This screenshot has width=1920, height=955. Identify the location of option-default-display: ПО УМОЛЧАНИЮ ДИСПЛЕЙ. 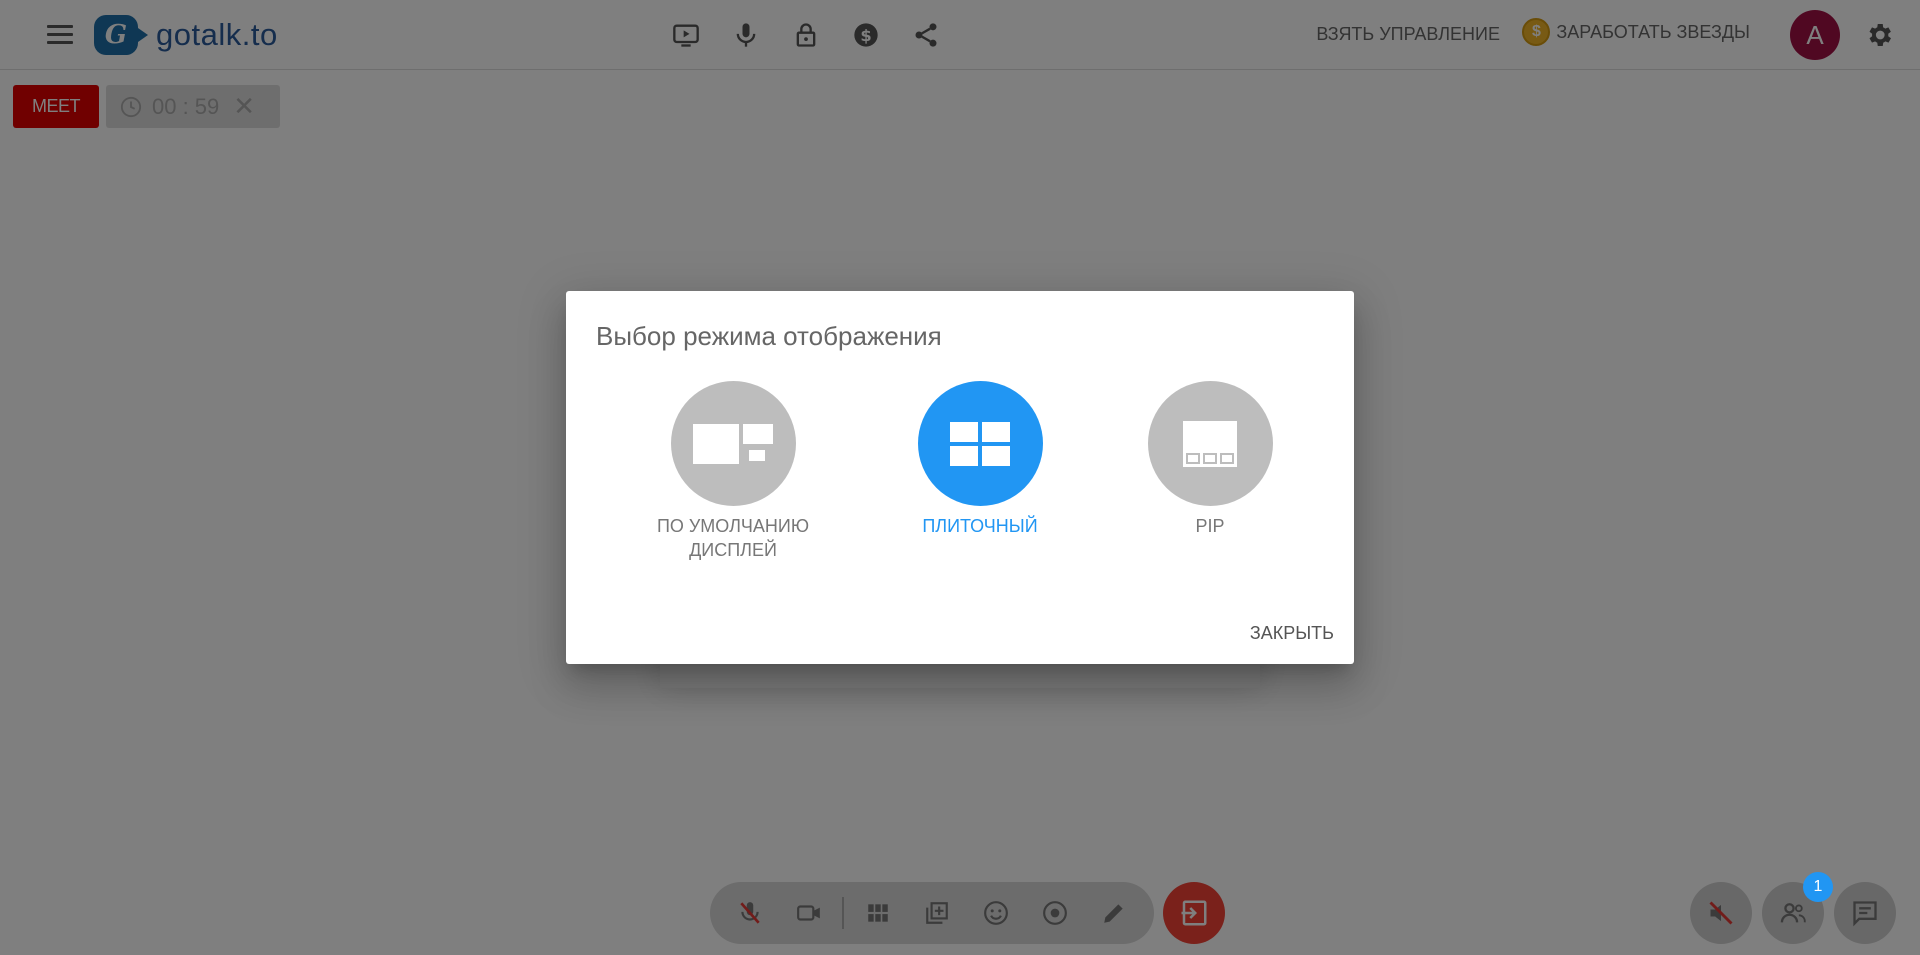
(733, 471).